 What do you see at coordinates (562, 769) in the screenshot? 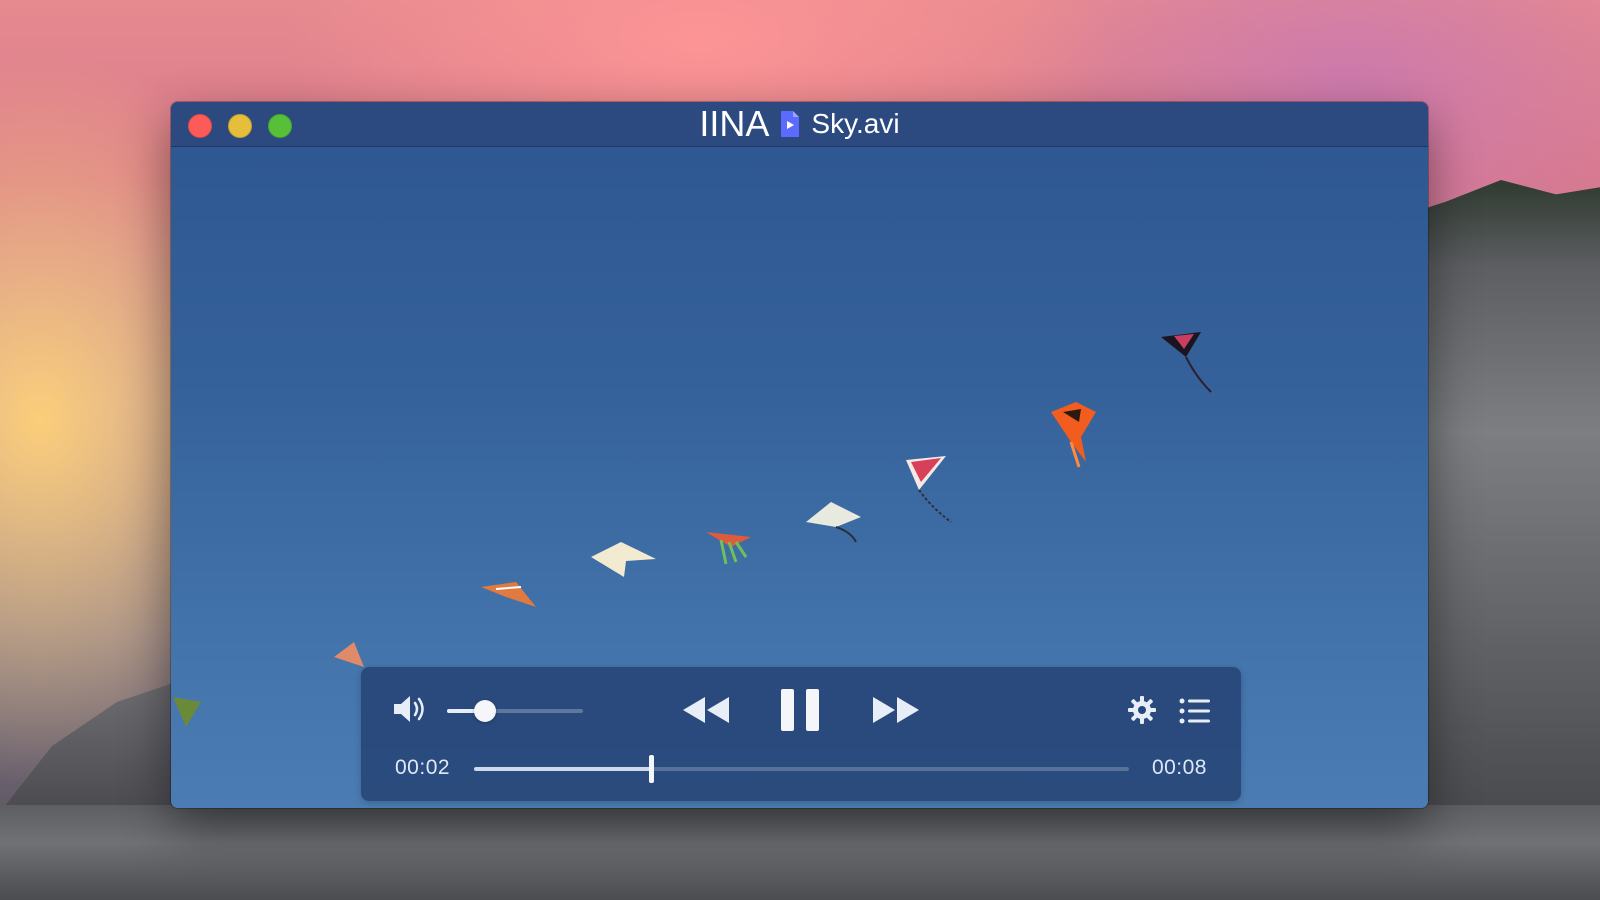
I see `seek-bar-fill` at bounding box center [562, 769].